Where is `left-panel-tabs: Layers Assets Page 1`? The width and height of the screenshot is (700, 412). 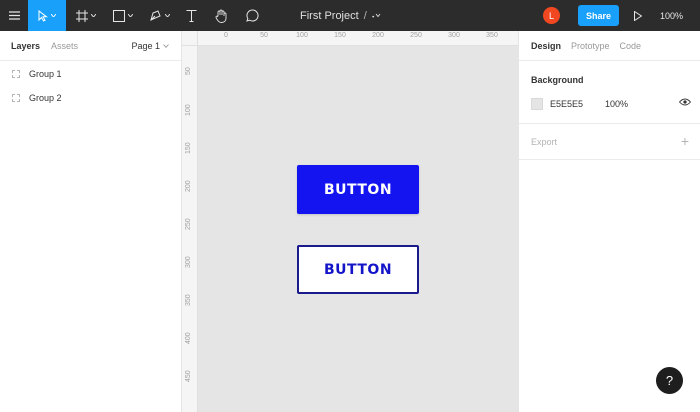
left-panel-tabs: Layers Assets Page 1 is located at coordinates (90, 46).